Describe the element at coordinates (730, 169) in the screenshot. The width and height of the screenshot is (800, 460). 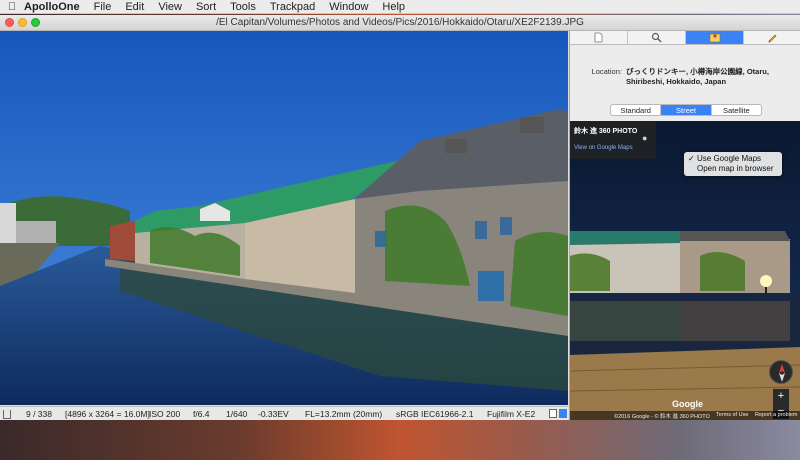
I see `menu-item-open-in-browser: Open map in browser` at that location.